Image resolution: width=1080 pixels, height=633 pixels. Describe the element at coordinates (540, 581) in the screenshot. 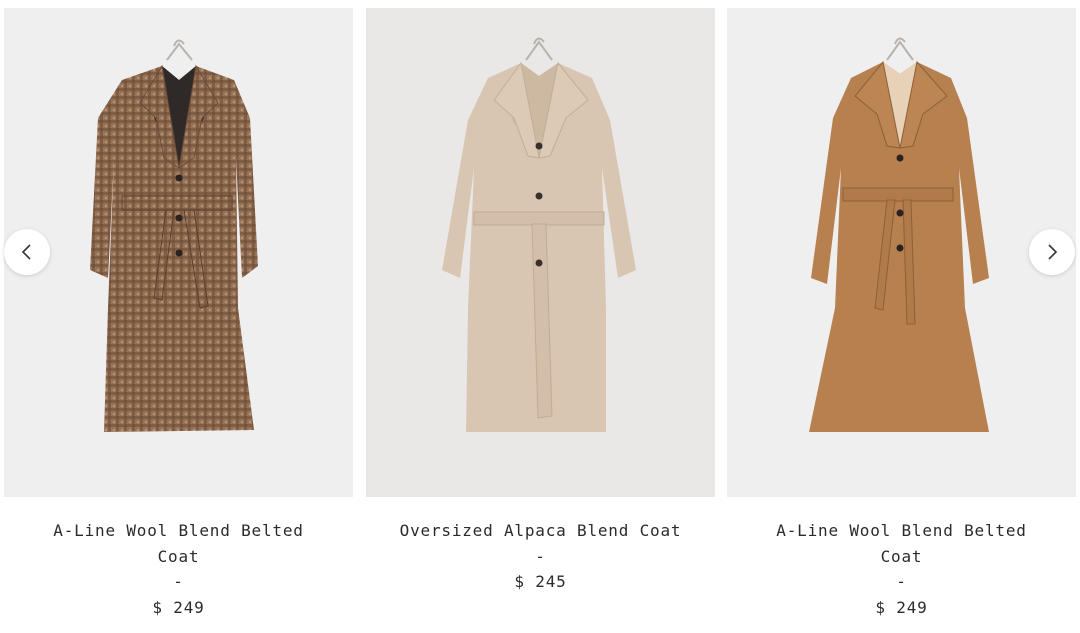

I see `product-price: $ 245` at that location.